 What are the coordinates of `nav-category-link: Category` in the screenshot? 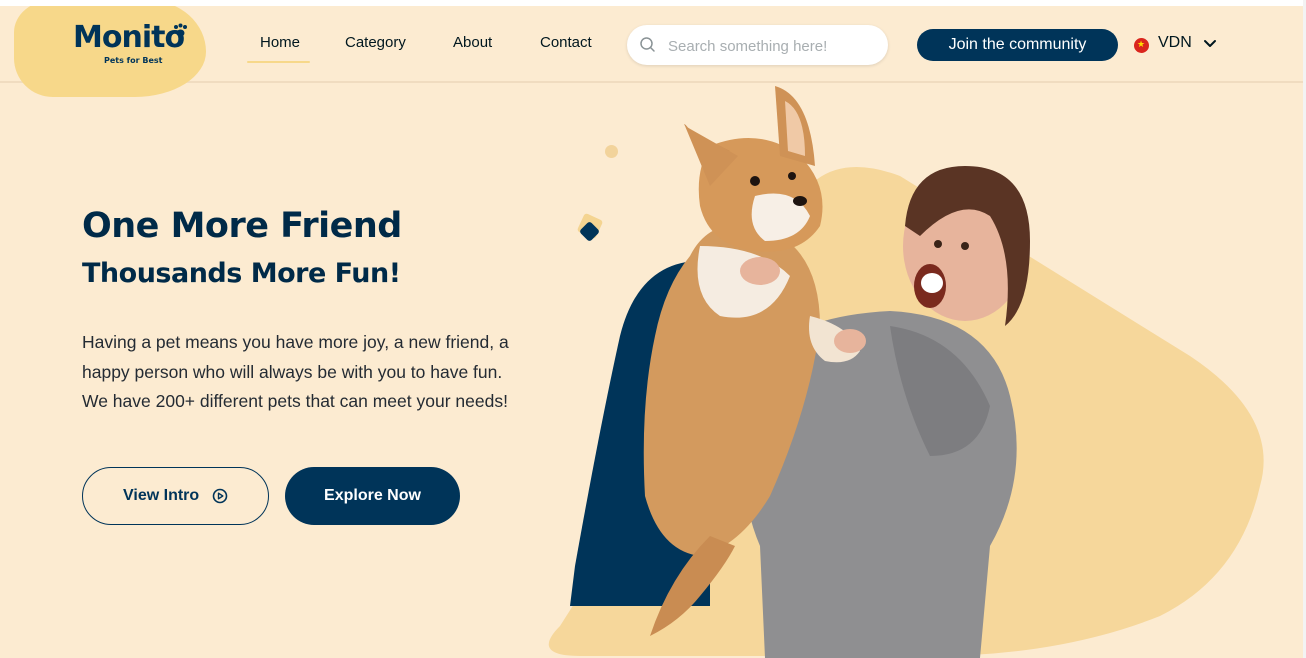 It's located at (375, 42).